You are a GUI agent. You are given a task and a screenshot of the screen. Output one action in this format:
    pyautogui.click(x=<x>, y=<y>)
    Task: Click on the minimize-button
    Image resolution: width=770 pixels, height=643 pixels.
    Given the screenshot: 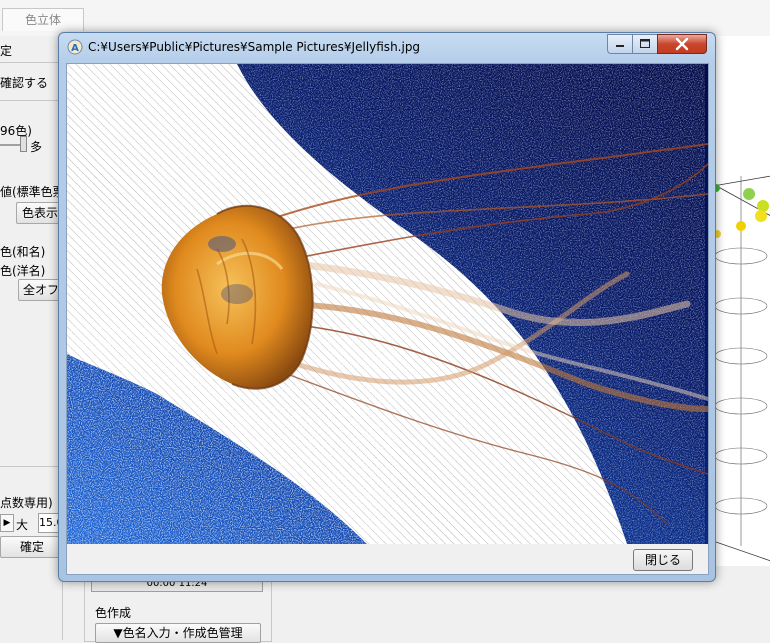 What is the action you would take?
    pyautogui.click(x=620, y=44)
    